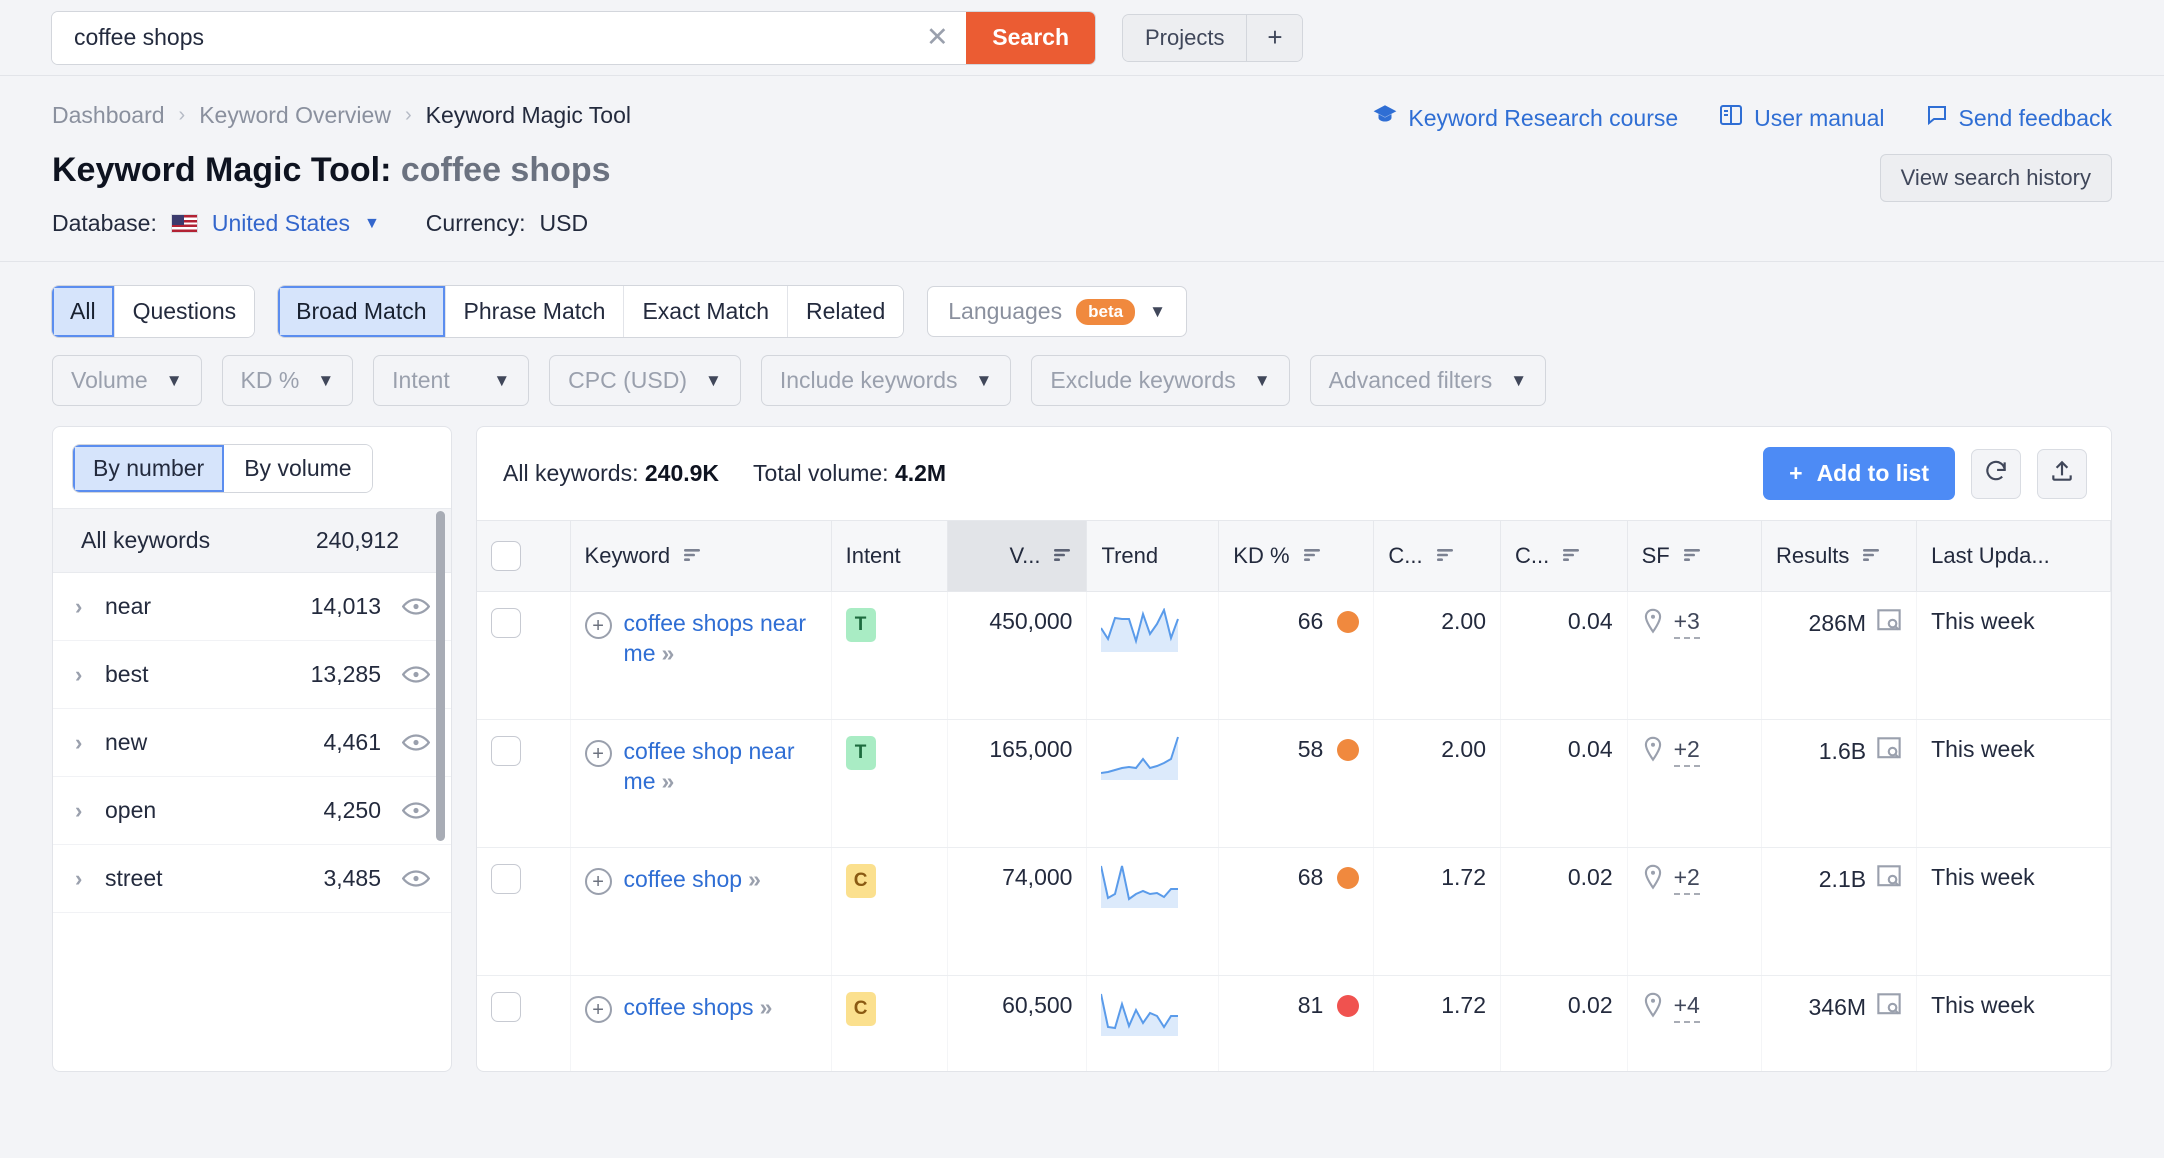 The image size is (2164, 1158). I want to click on tab-broad-match: Broad Match, so click(362, 311).